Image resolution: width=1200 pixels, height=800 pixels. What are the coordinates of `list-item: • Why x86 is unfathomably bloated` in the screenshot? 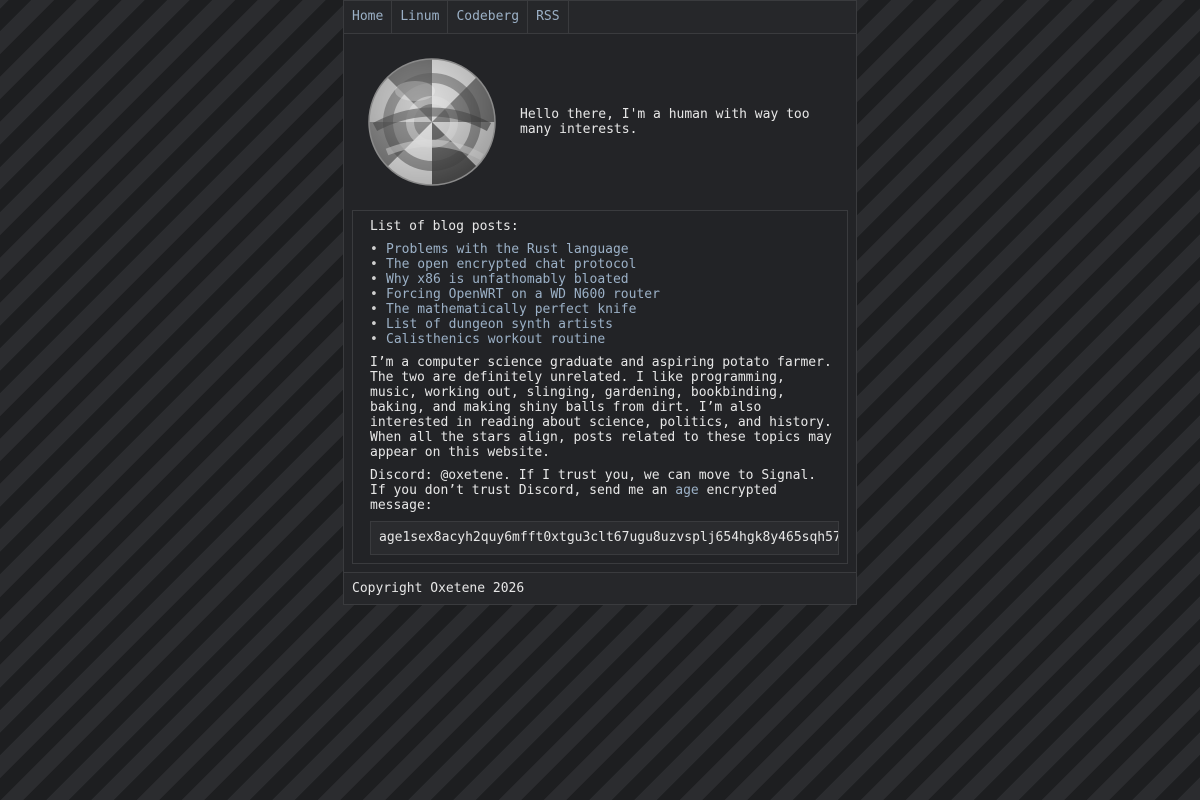 It's located at (604, 279).